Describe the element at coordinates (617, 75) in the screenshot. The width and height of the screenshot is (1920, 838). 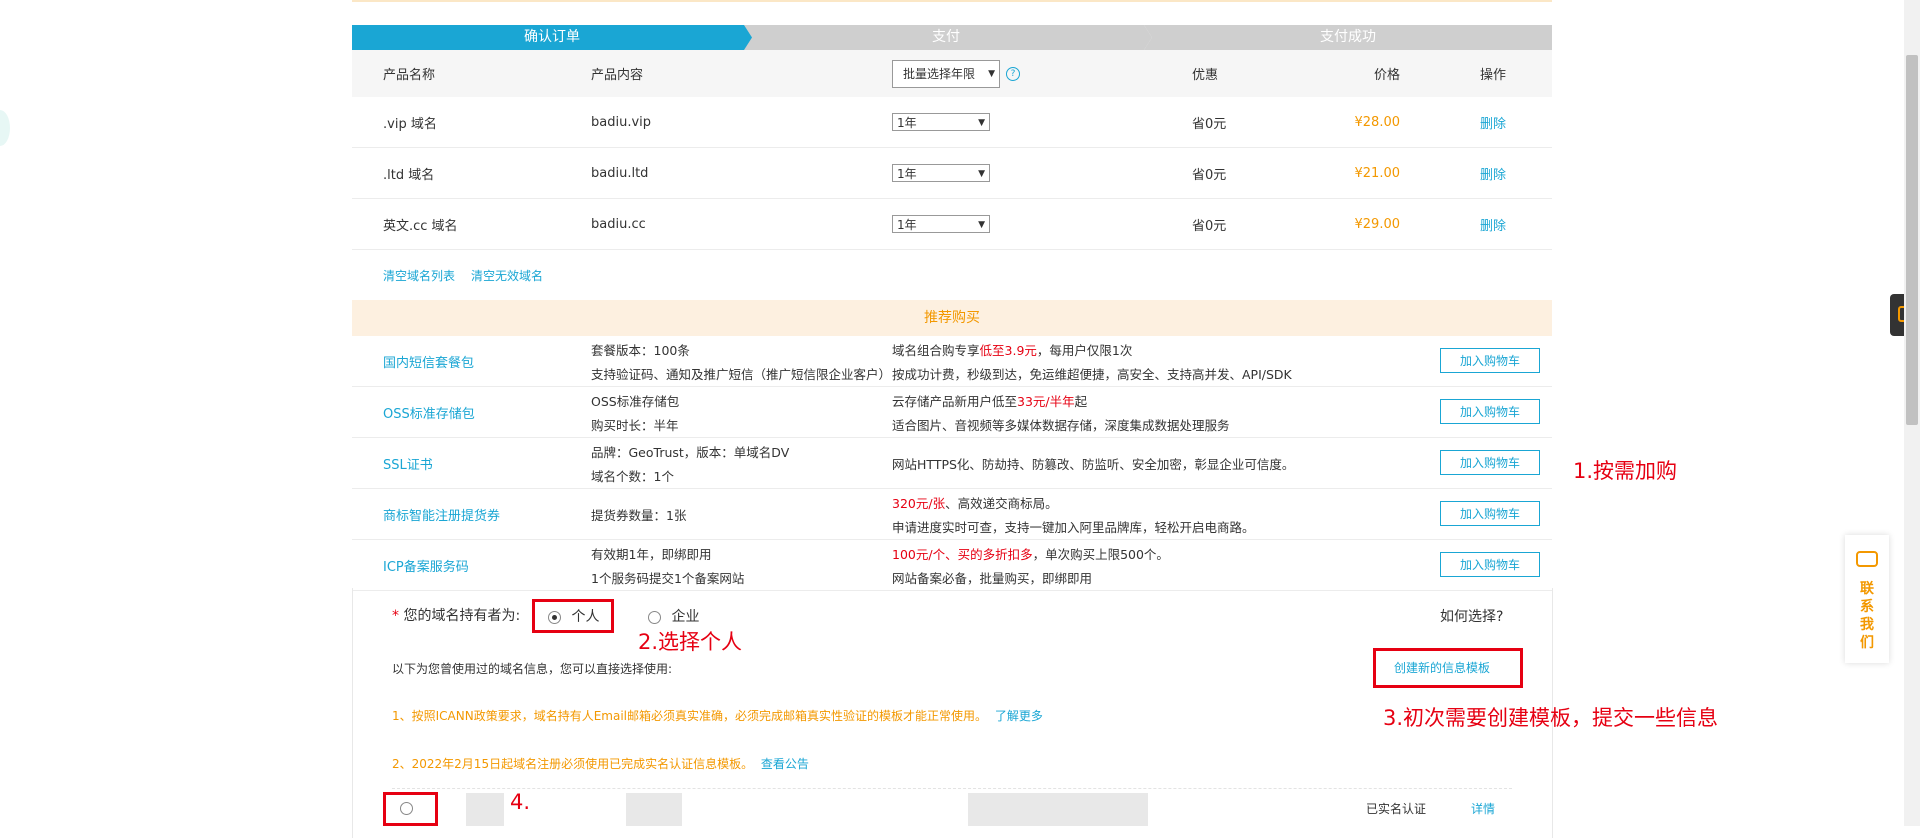
I see `header-product-content: 产品内容` at that location.